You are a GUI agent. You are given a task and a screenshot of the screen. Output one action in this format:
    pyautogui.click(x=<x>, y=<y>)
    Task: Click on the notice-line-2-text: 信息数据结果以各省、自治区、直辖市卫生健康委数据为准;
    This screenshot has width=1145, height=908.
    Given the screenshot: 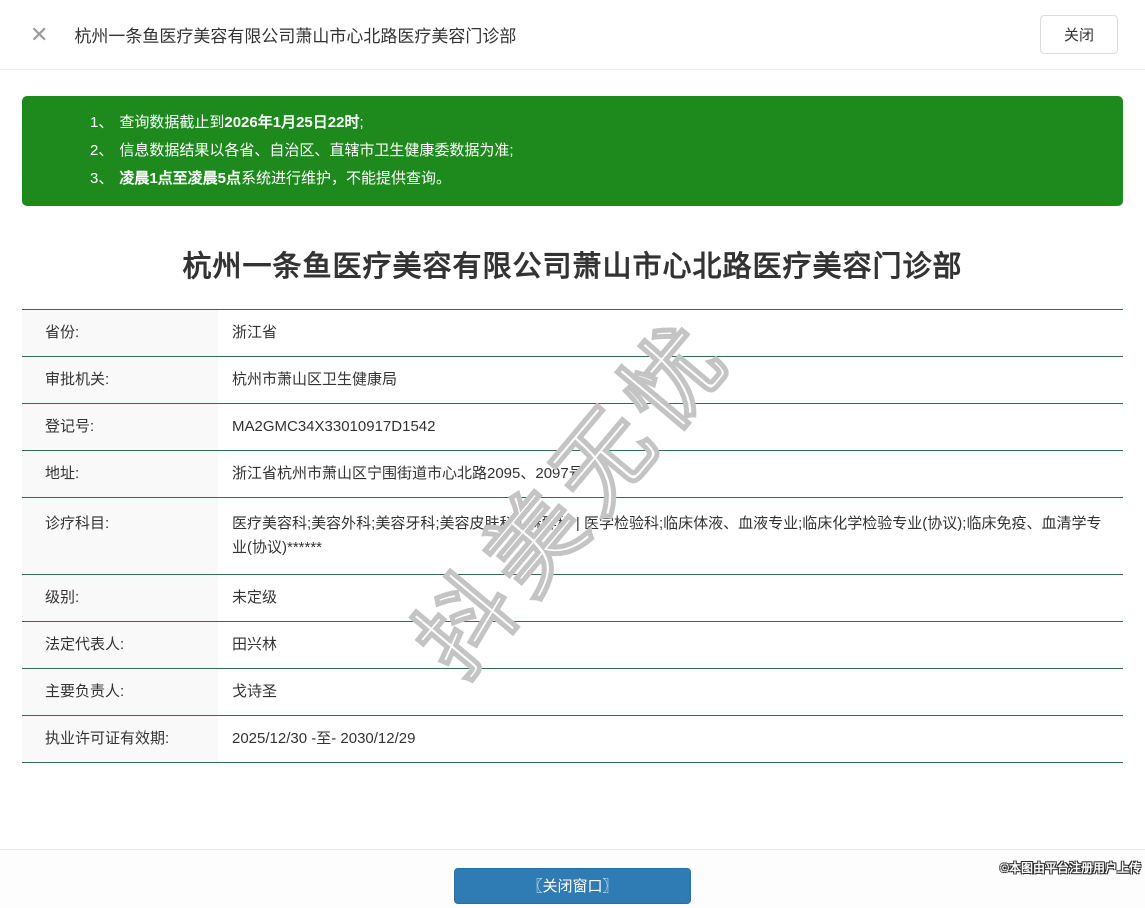 What is the action you would take?
    pyautogui.click(x=316, y=150)
    